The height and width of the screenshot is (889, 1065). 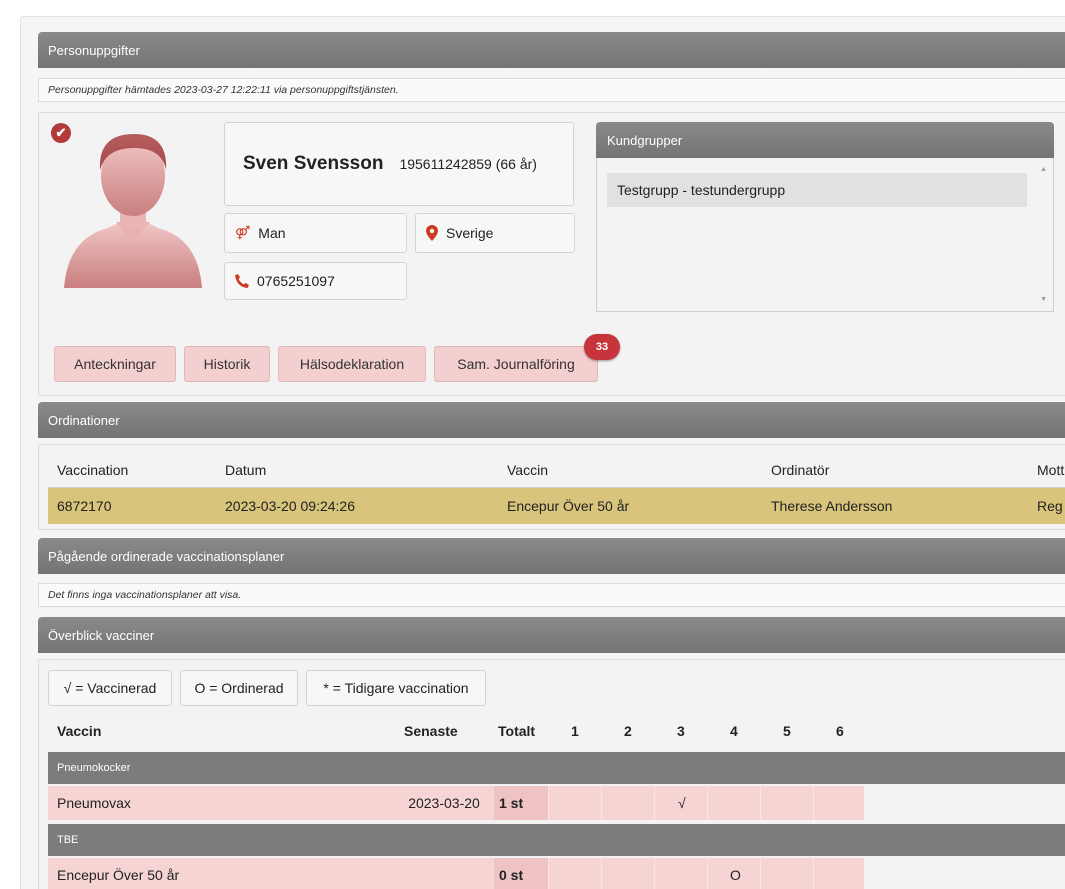 I want to click on tab-anteckningar: Anteckningar, so click(x=115, y=364).